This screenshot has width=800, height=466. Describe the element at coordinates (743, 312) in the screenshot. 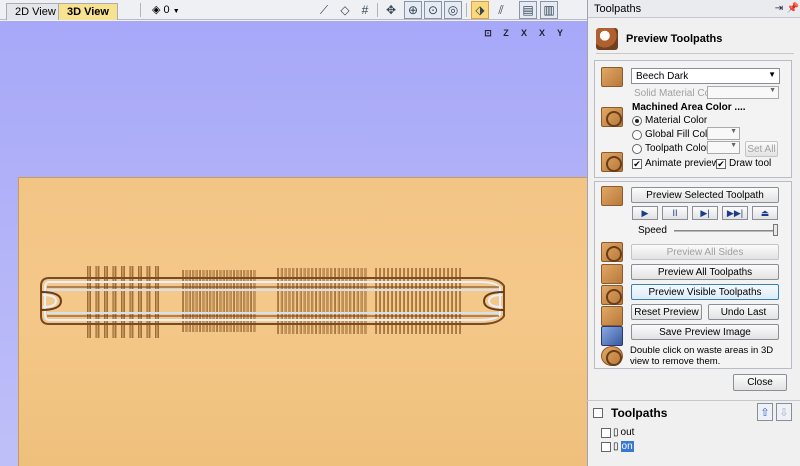

I see `undo-last-button: Undo Last` at that location.